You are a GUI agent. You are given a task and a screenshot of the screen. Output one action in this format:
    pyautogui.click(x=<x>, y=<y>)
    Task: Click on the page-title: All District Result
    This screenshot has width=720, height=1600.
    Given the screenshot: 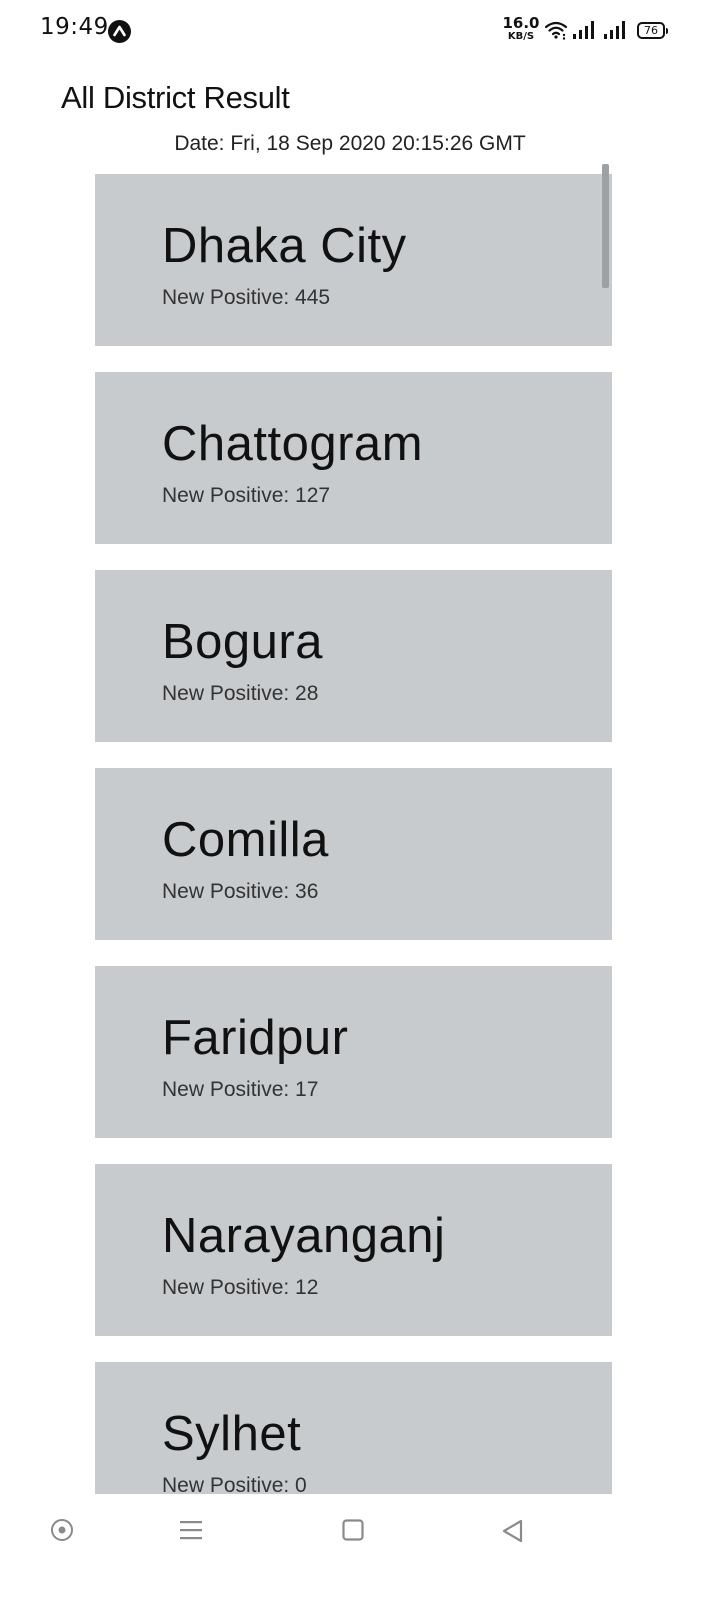 What is the action you would take?
    pyautogui.click(x=175, y=97)
    